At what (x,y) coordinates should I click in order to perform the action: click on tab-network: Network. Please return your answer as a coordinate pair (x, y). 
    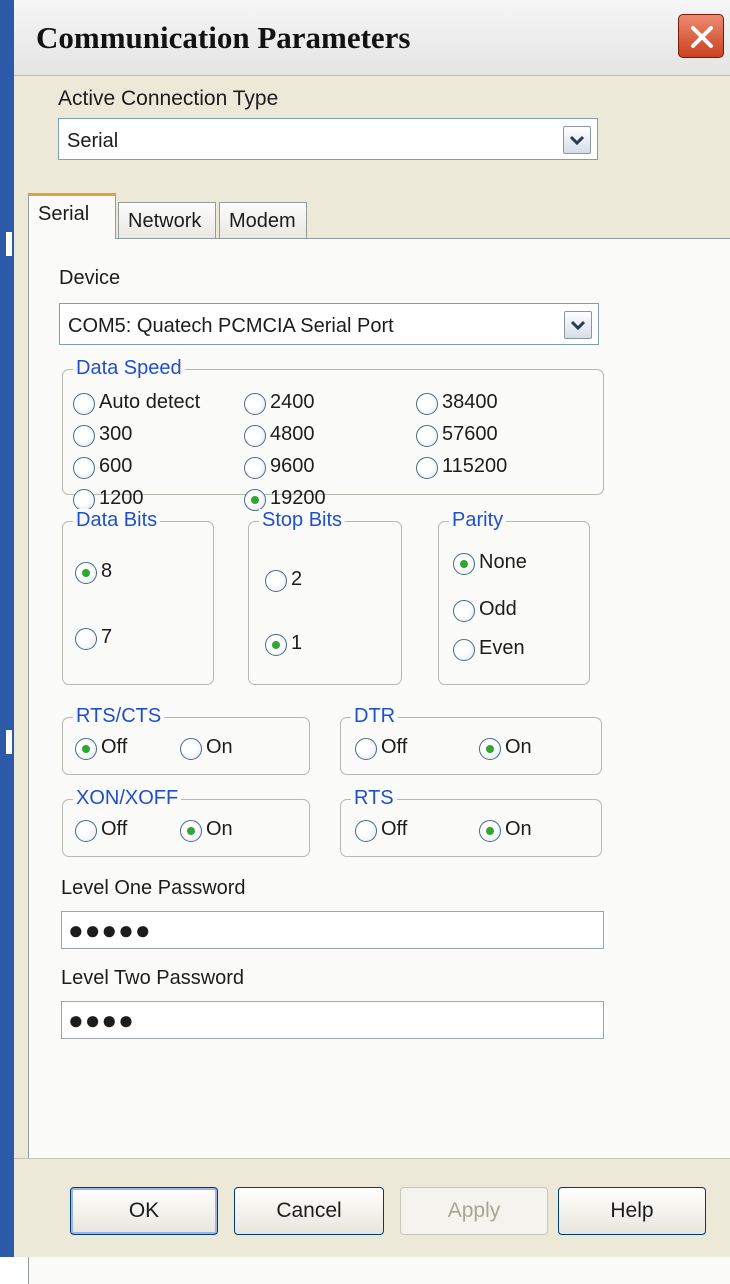
    Looking at the image, I should click on (167, 220).